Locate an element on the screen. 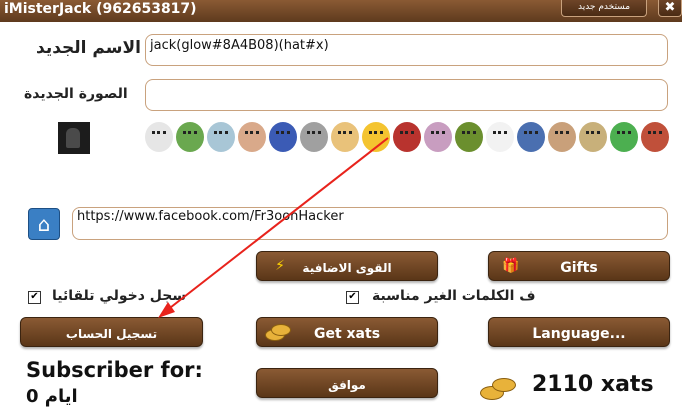  bad-words-label: ف الكلمات الغير مناسبة is located at coordinates (454, 296).